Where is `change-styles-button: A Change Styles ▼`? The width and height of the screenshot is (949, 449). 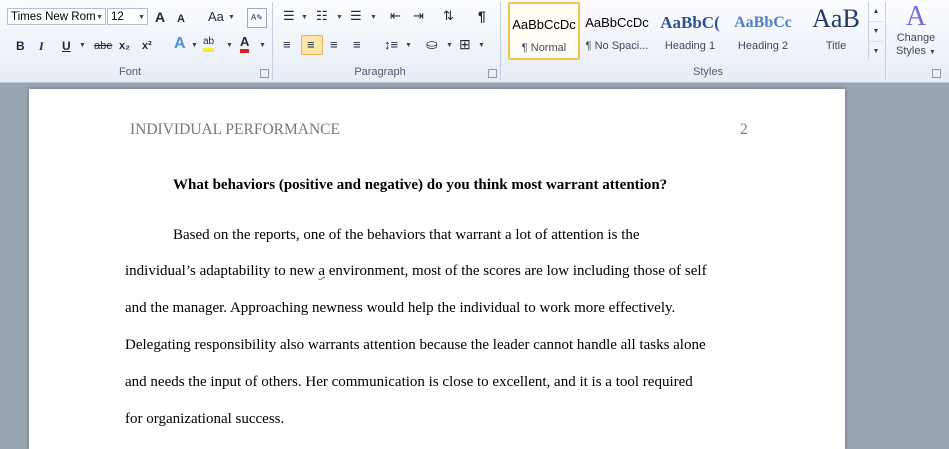
change-styles-button: A Change Styles ▼ is located at coordinates (916, 33).